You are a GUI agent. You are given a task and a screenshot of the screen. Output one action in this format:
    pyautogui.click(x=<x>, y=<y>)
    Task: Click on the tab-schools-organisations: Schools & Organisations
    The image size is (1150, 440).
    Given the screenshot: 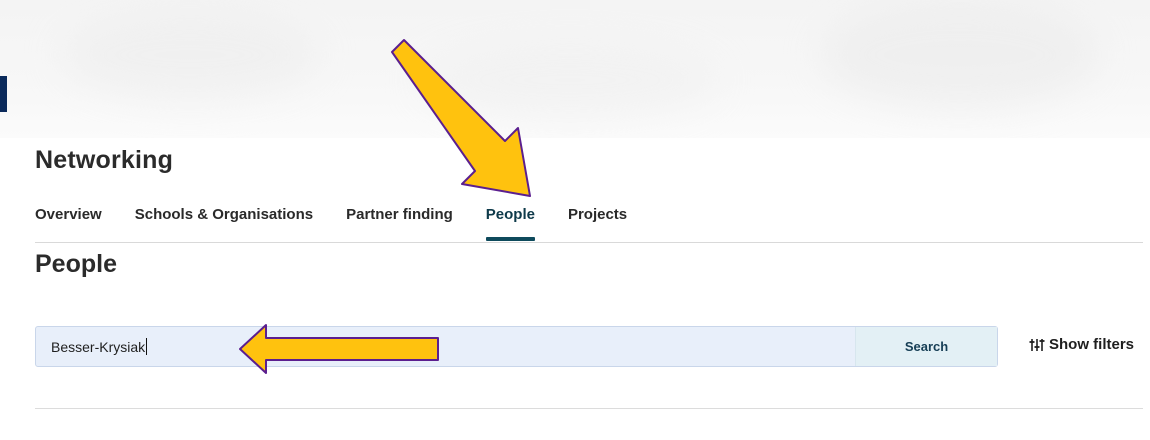 What is the action you would take?
    pyautogui.click(x=224, y=217)
    